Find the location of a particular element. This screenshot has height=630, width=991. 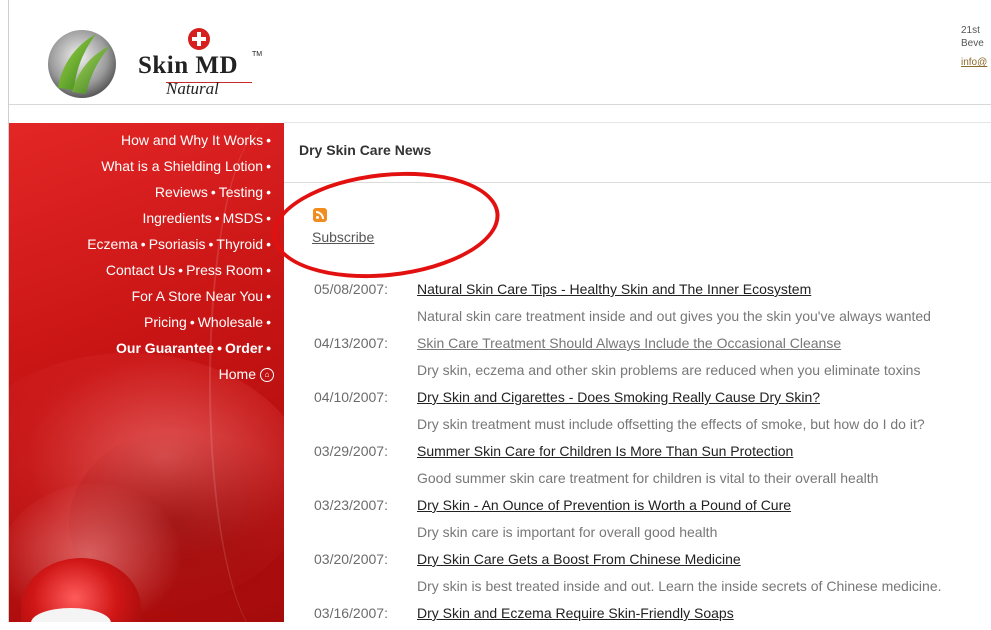

logo-trademark: TM is located at coordinates (257, 54).